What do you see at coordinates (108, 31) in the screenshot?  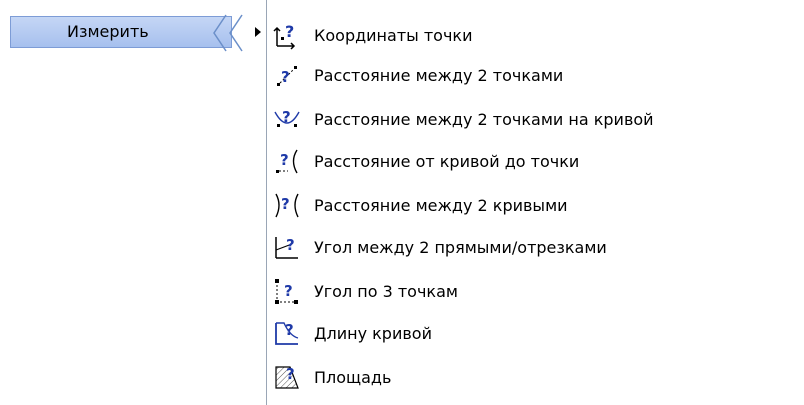 I see `measure-menu-label: Измерить` at bounding box center [108, 31].